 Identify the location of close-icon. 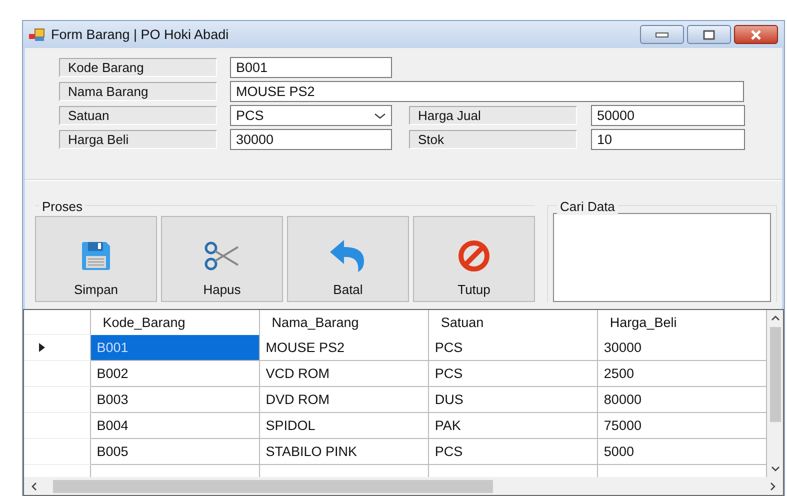
(756, 35).